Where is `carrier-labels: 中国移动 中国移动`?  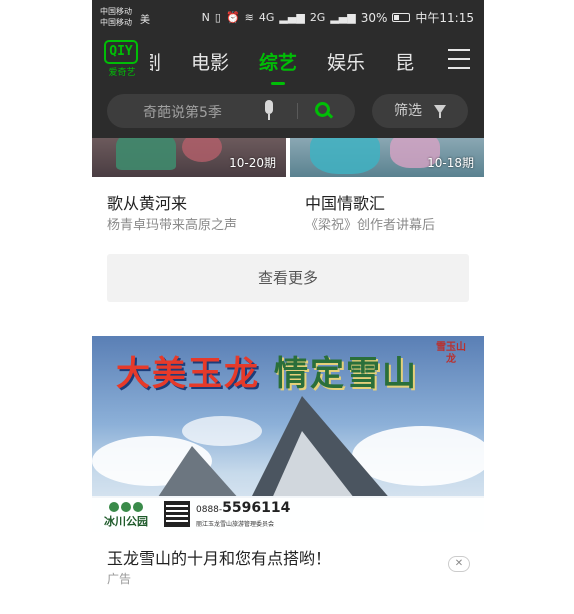
carrier-labels: 中国移动 中国移动 is located at coordinates (116, 17).